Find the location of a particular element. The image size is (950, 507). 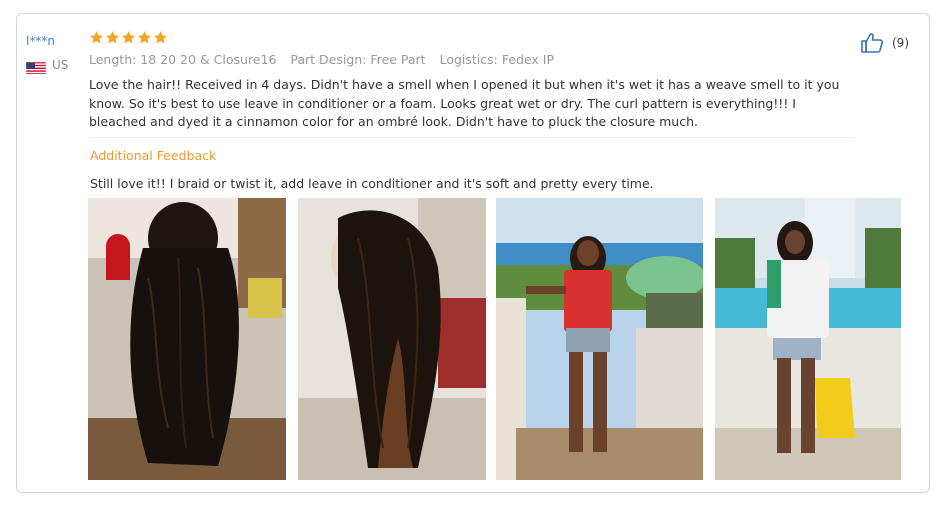

helpful-button: (9) is located at coordinates (884, 43).